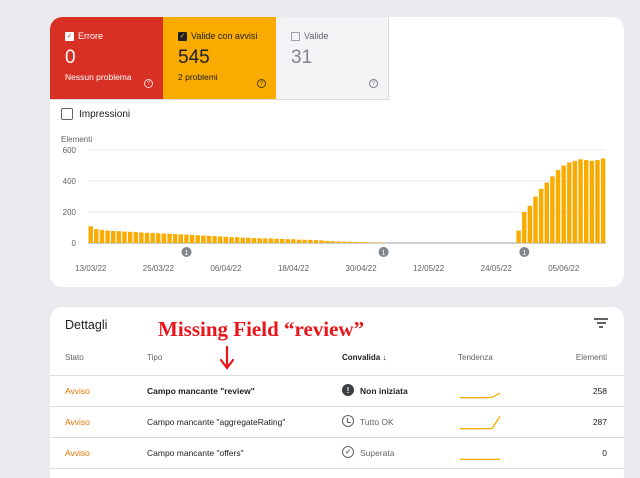  Describe the element at coordinates (106, 58) in the screenshot. I see `error-tile: ✓ Errore 0 Nessun problema ?` at that location.